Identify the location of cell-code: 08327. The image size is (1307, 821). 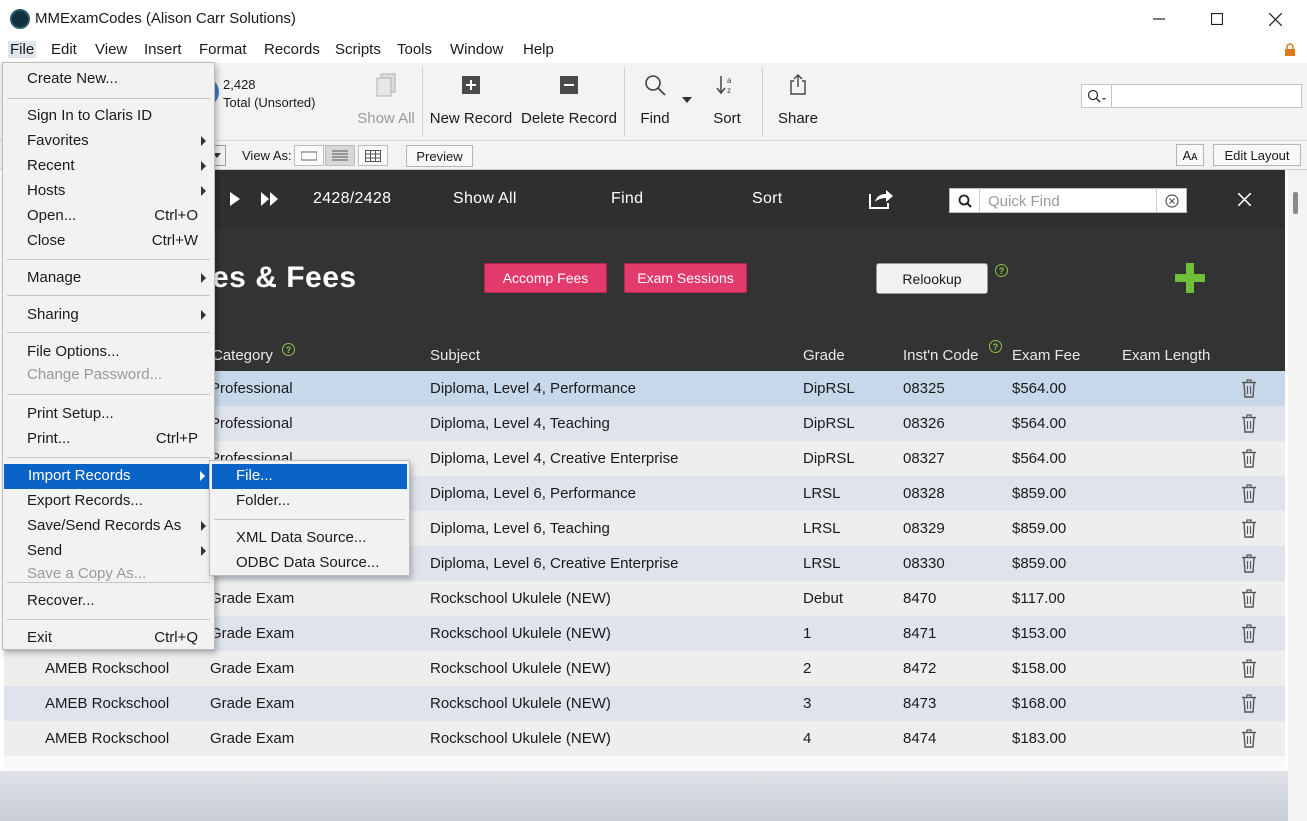
(924, 458).